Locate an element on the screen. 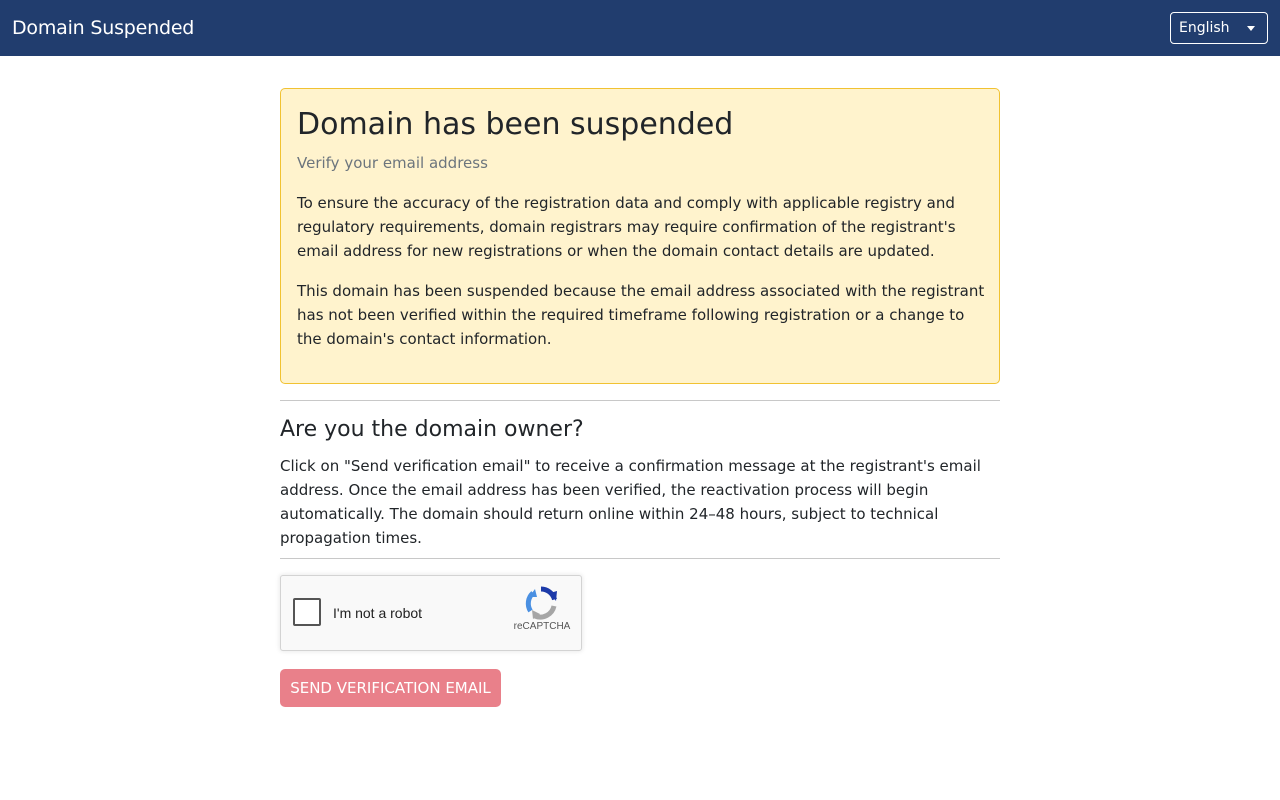  top-navbar: Domain Suspended English is located at coordinates (640, 28).